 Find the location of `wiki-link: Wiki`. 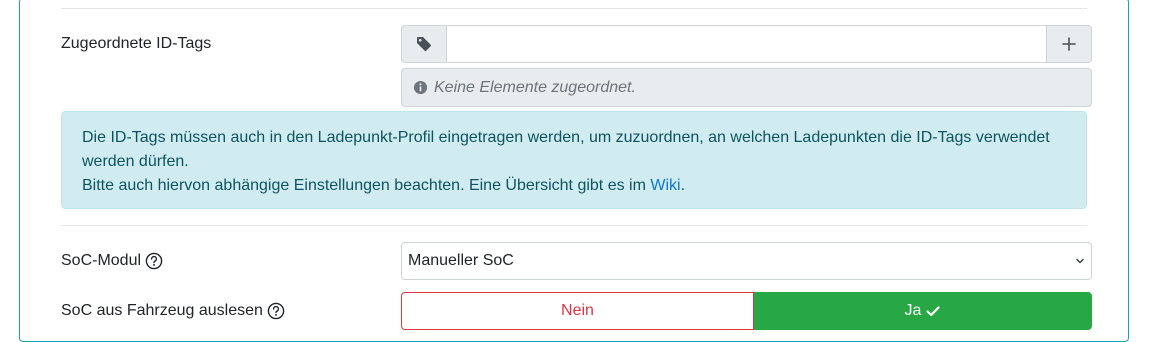

wiki-link: Wiki is located at coordinates (665, 185).